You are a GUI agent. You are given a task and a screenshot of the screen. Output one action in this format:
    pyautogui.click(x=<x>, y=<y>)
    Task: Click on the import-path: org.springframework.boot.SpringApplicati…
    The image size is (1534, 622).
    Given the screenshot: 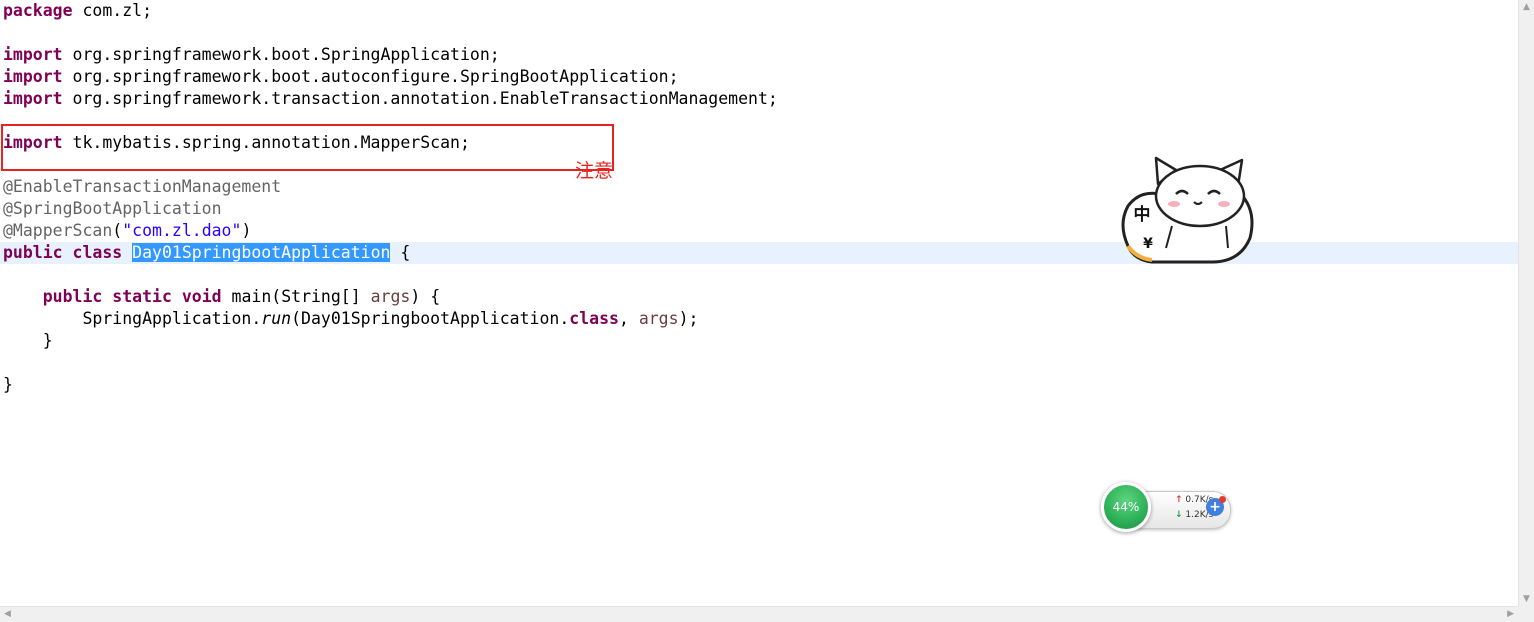 What is the action you would take?
    pyautogui.click(x=281, y=54)
    